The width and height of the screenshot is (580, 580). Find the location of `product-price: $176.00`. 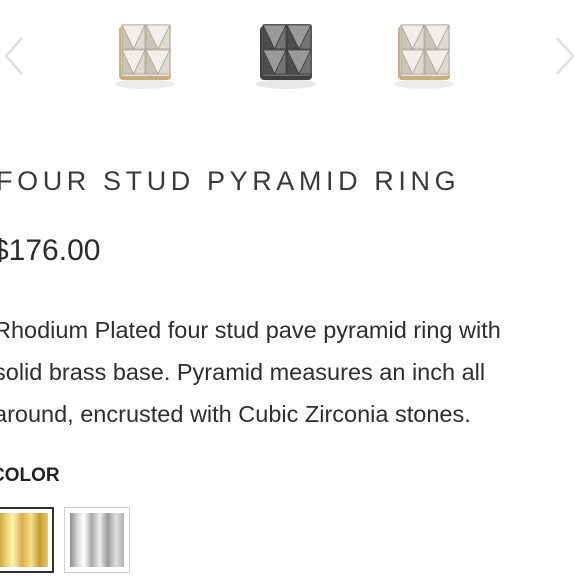

product-price: $176.00 is located at coordinates (50, 250).